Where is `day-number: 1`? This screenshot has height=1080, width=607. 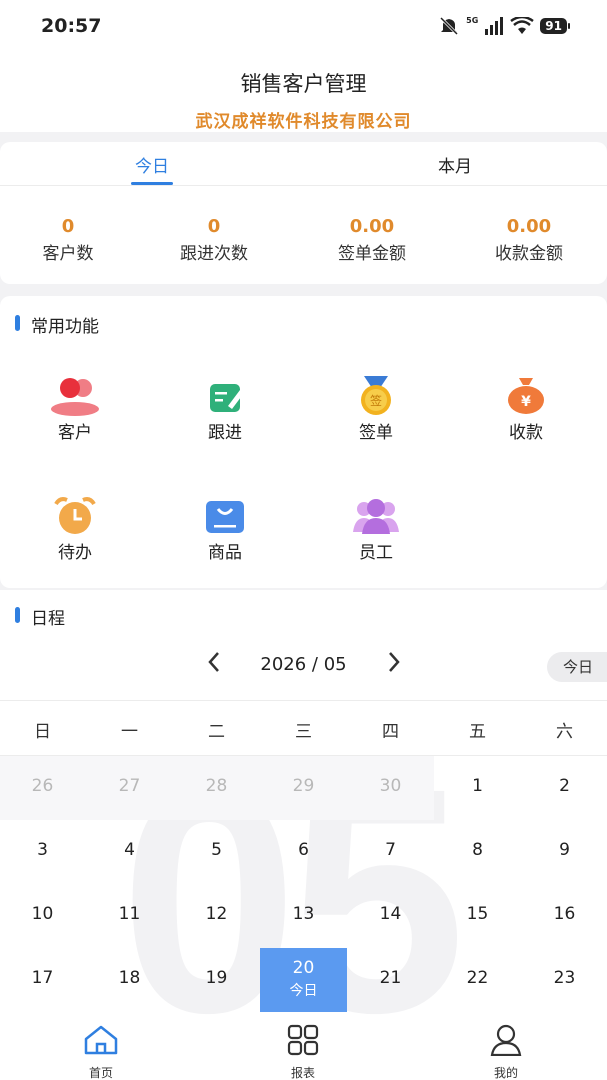 day-number: 1 is located at coordinates (477, 786).